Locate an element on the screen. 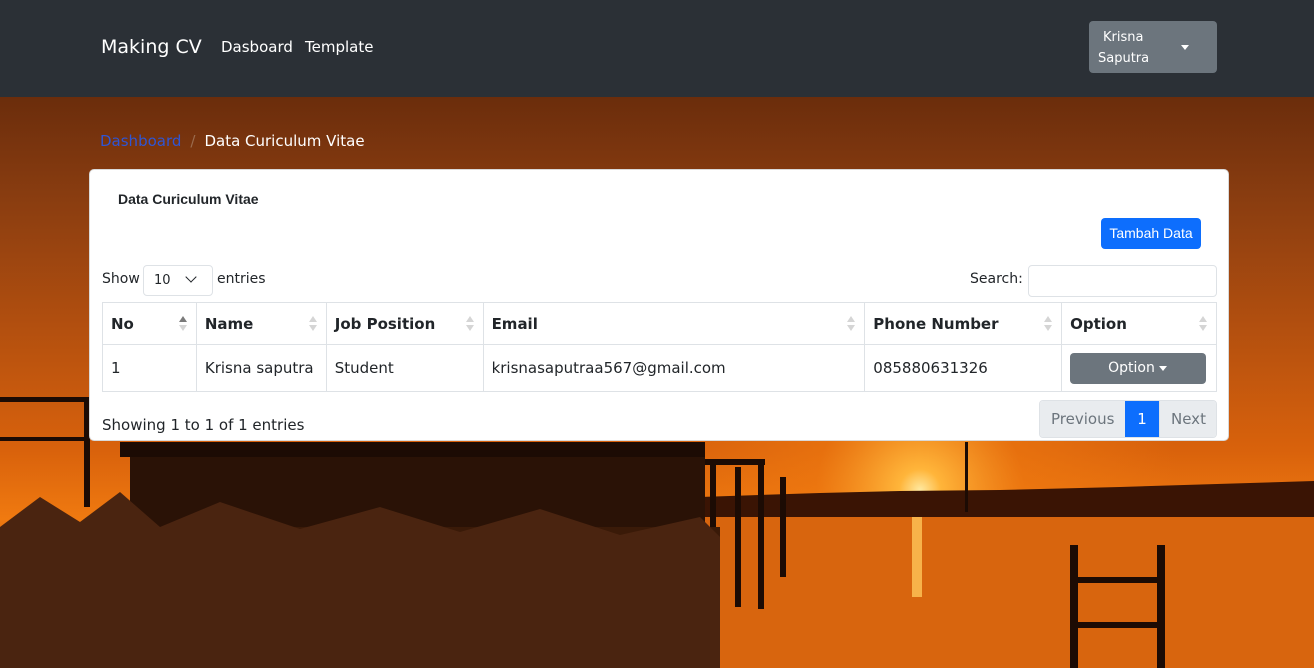 The width and height of the screenshot is (1314, 668). cell-email: krisnasaputraa567@gmail.com is located at coordinates (674, 368).